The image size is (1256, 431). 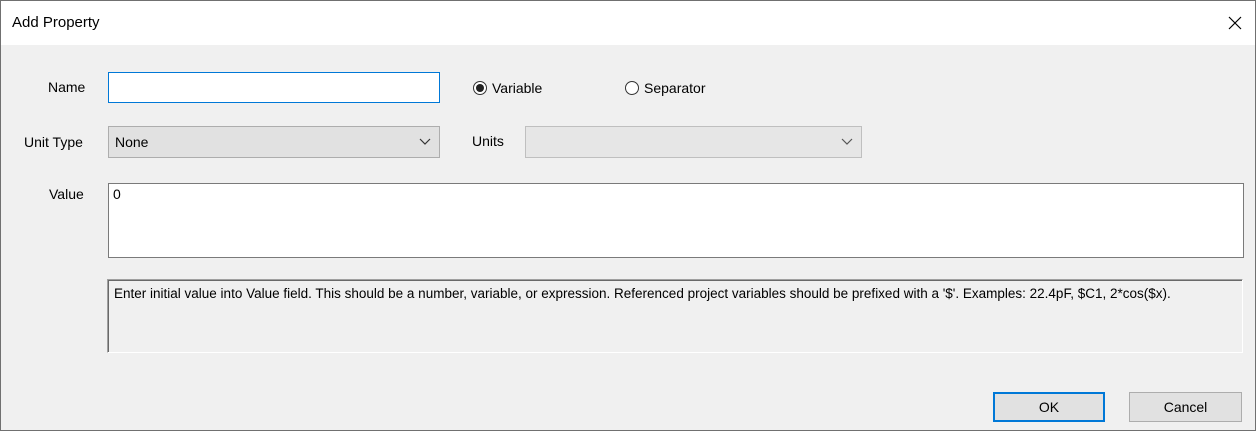 What do you see at coordinates (1049, 407) in the screenshot?
I see `ok-button: OK` at bounding box center [1049, 407].